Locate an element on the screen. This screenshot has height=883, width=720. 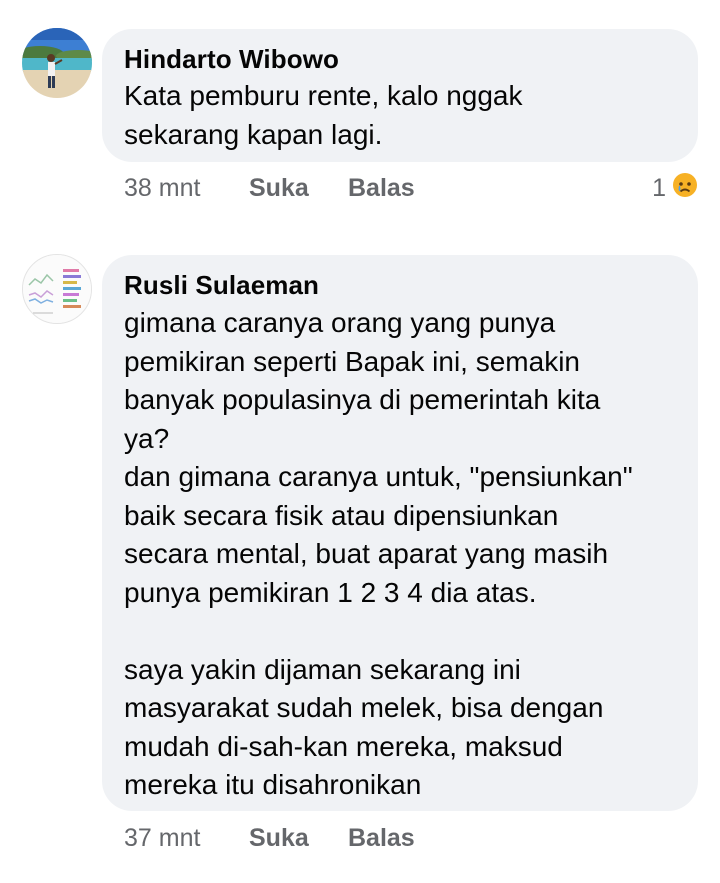
reaction-count: 1 is located at coordinates (659, 187).